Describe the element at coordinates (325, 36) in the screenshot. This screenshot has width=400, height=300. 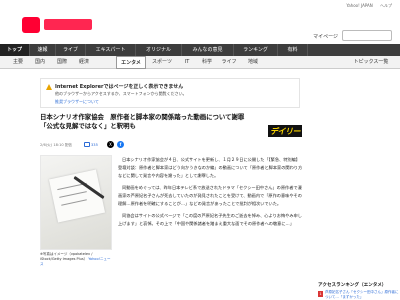
I see `mypage-link: マイページ` at that location.